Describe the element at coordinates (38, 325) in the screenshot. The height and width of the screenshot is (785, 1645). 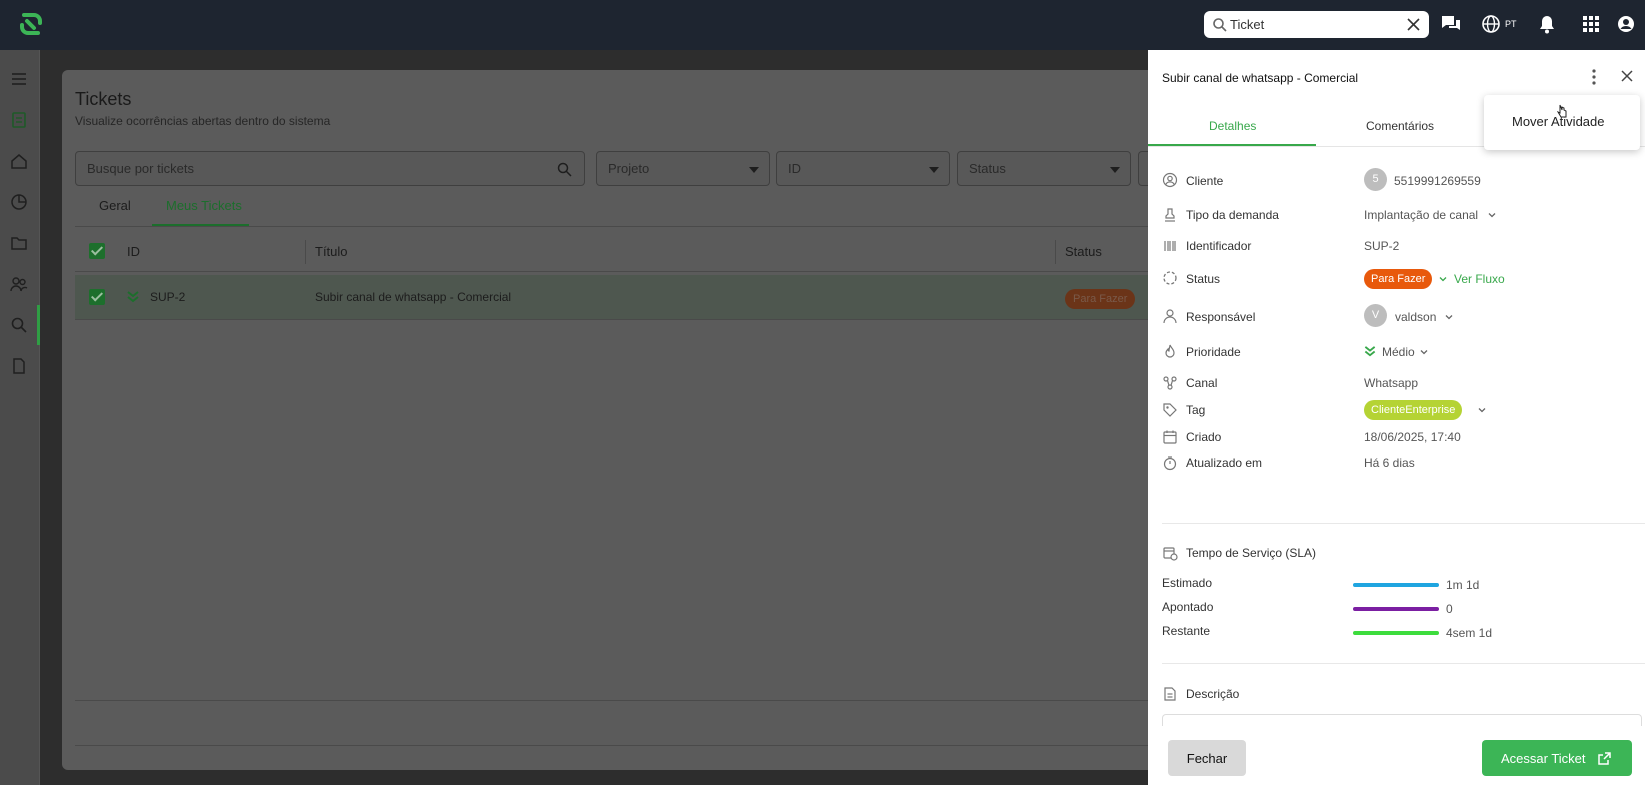
I see `sidebar-active-indicator` at that location.